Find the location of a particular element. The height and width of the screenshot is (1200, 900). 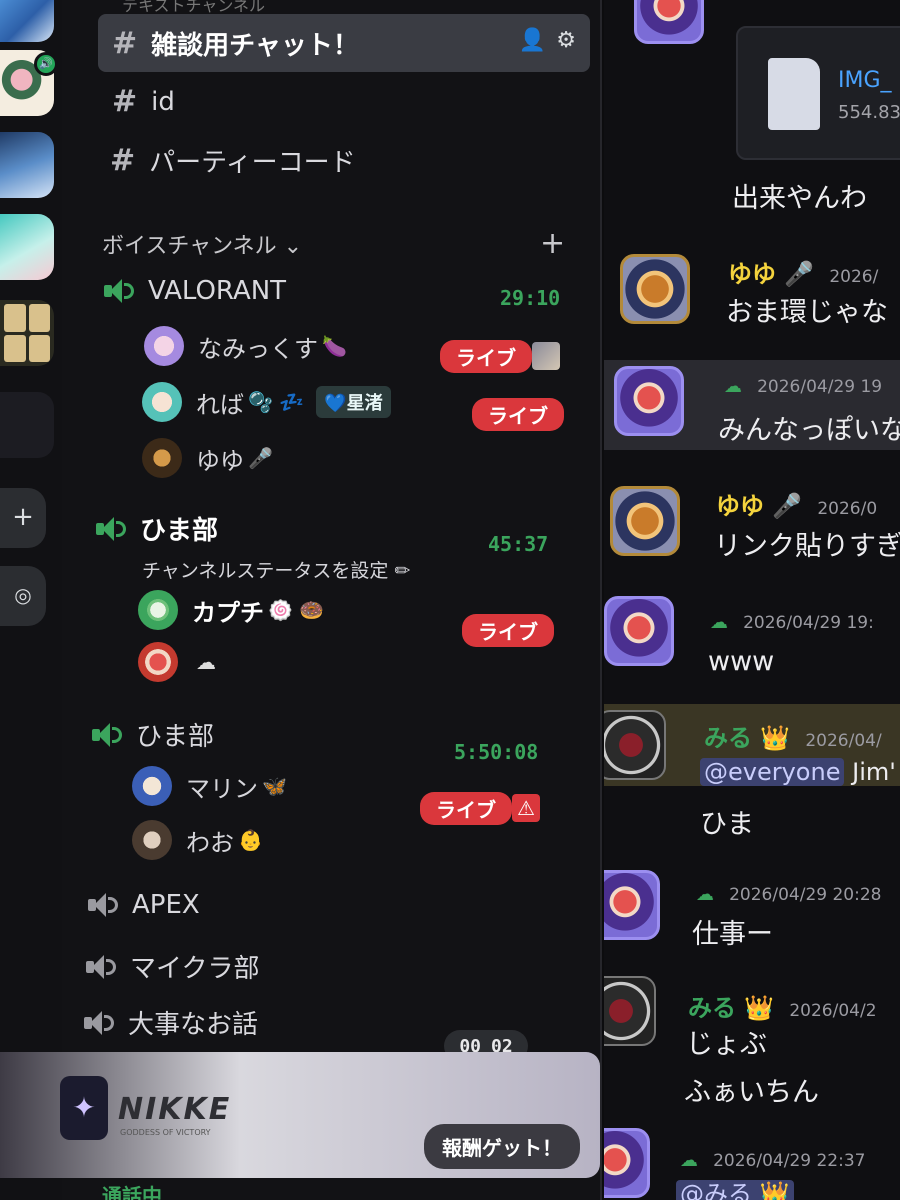

file-size: 554.83 is located at coordinates (869, 112).